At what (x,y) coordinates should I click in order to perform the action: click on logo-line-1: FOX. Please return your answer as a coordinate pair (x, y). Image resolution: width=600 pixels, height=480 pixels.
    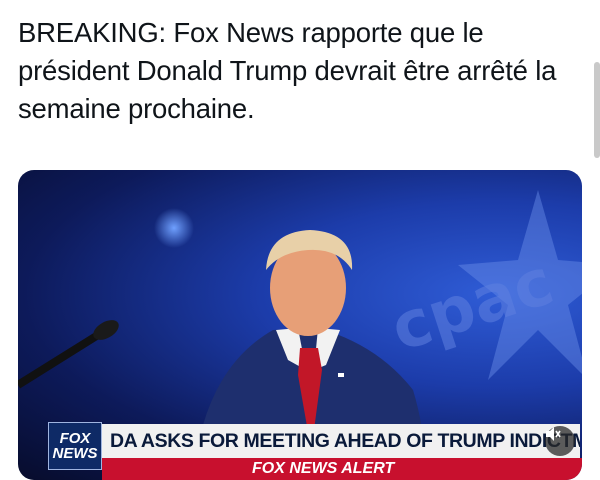
    Looking at the image, I should click on (75, 438).